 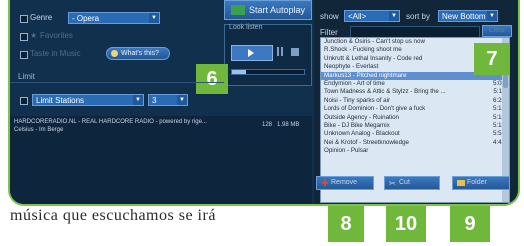 I want to click on track-title: Neophyte - Everlast, so click(x=351, y=67).